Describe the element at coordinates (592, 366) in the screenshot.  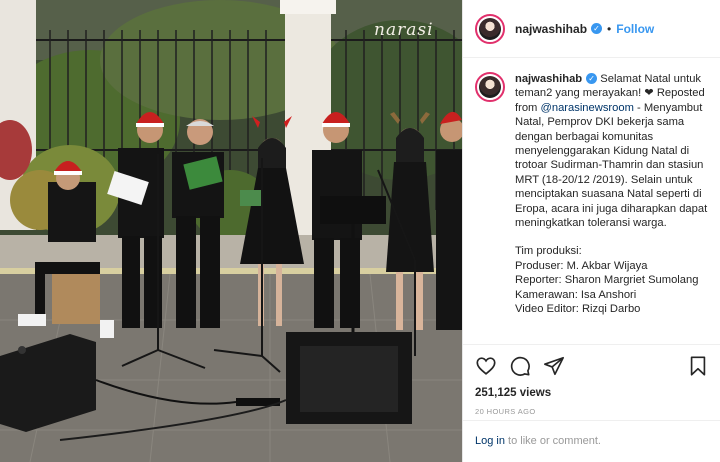
I see `action-bar` at that location.